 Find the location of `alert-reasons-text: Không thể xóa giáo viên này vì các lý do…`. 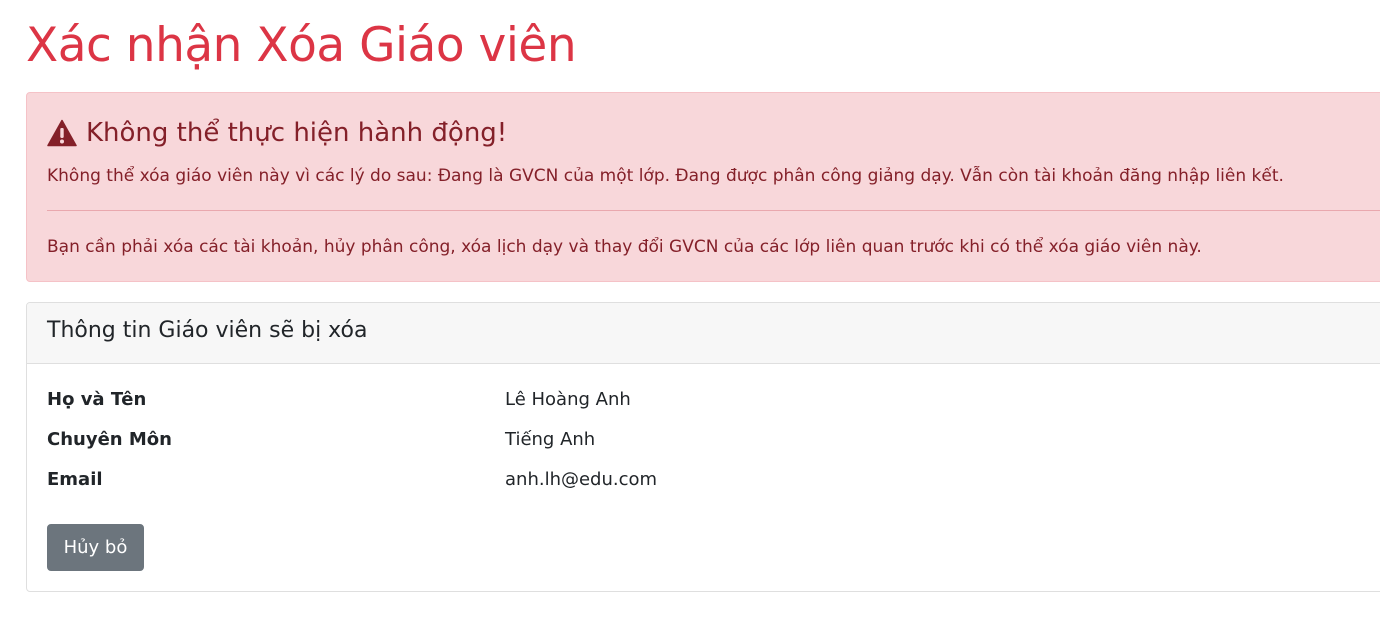

alert-reasons-text: Không thể xóa giáo viên này vì các lý do… is located at coordinates (665, 176).